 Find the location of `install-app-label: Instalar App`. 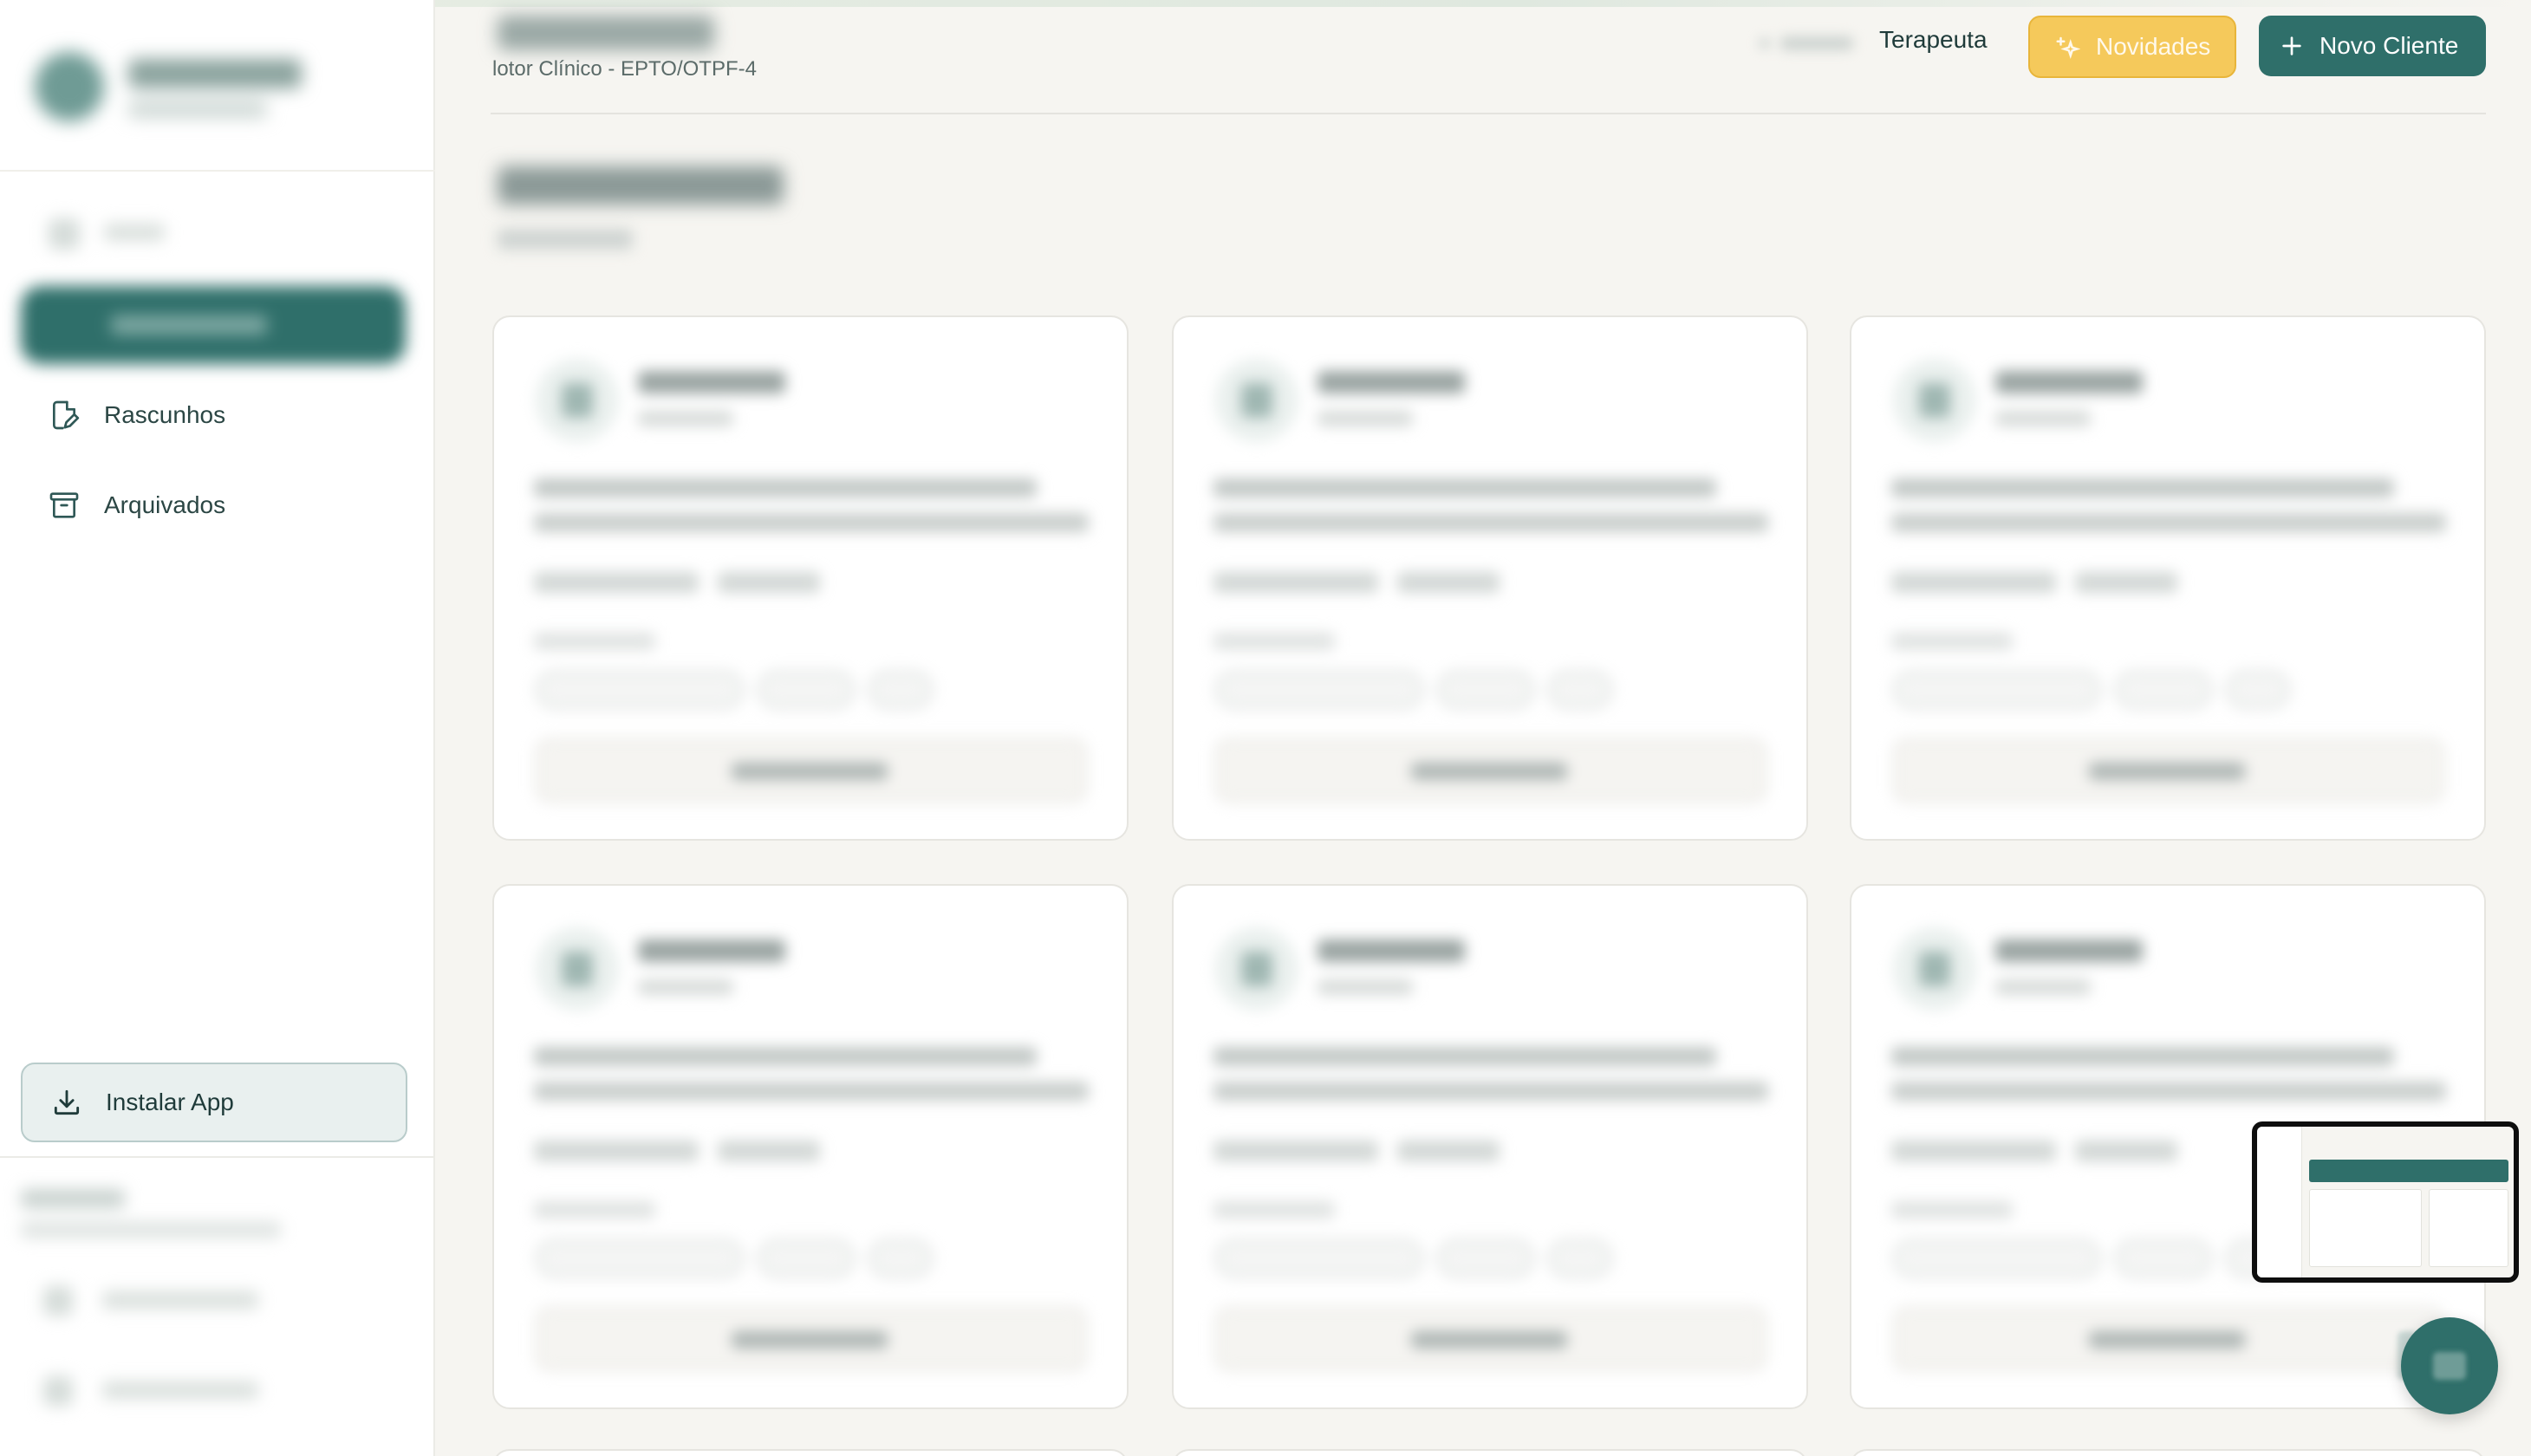

install-app-label: Instalar App is located at coordinates (170, 1102).